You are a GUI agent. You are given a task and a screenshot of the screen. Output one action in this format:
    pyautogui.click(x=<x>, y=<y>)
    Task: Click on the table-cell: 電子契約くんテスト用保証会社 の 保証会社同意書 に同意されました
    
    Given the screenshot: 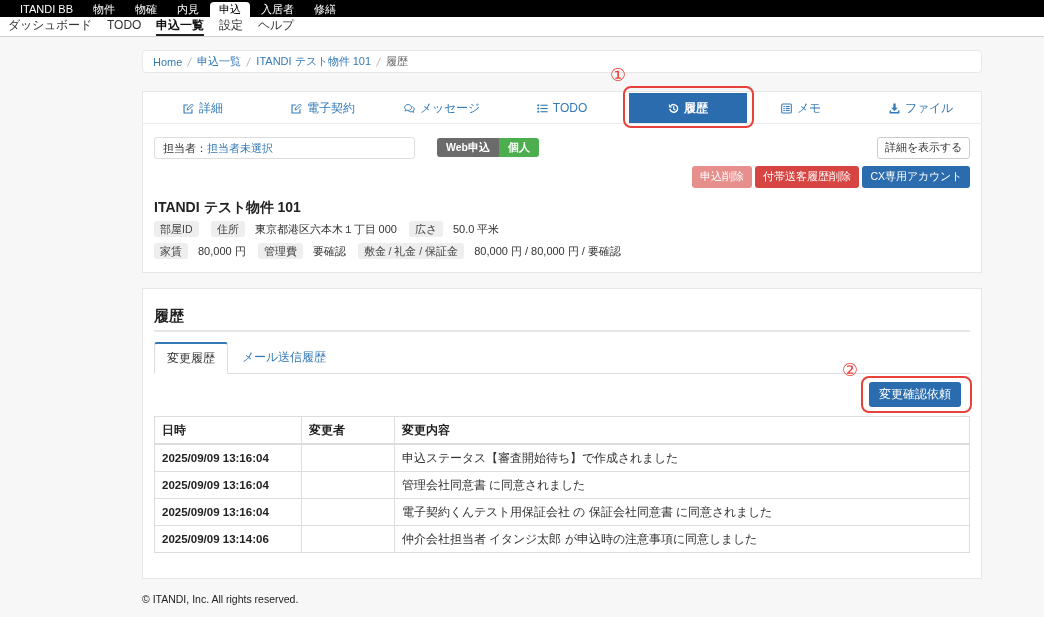 What is the action you would take?
    pyautogui.click(x=682, y=512)
    